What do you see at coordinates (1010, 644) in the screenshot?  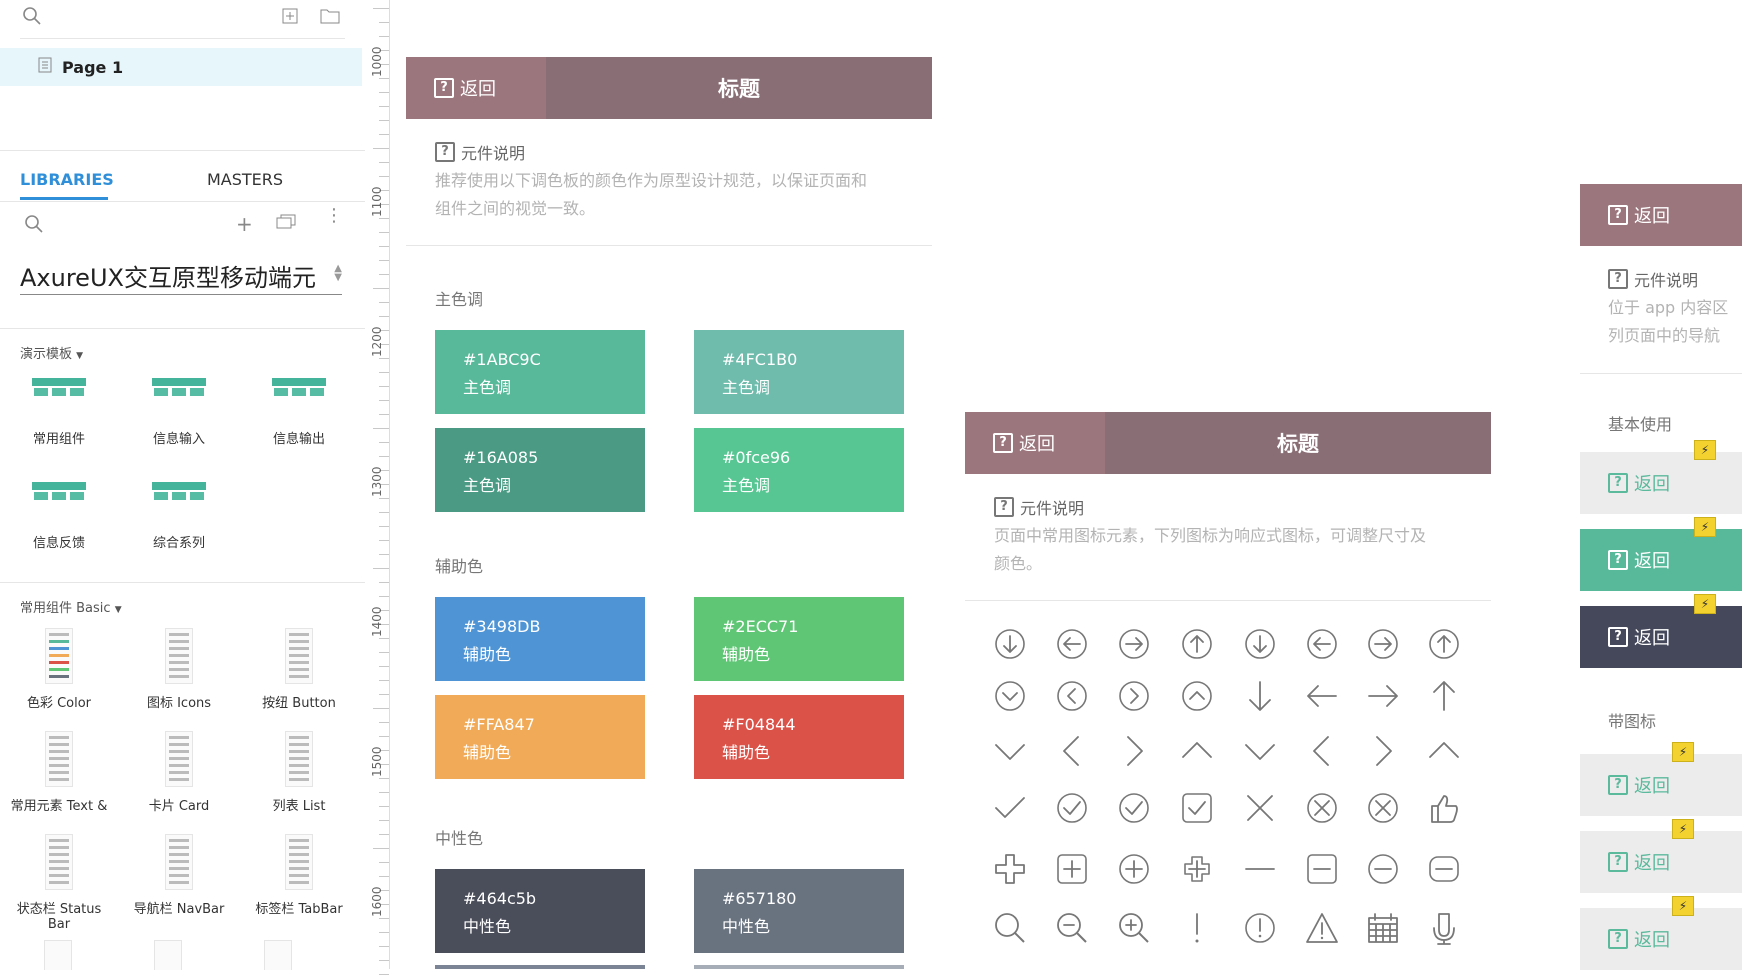 I see `circle-arrow-down-icon` at bounding box center [1010, 644].